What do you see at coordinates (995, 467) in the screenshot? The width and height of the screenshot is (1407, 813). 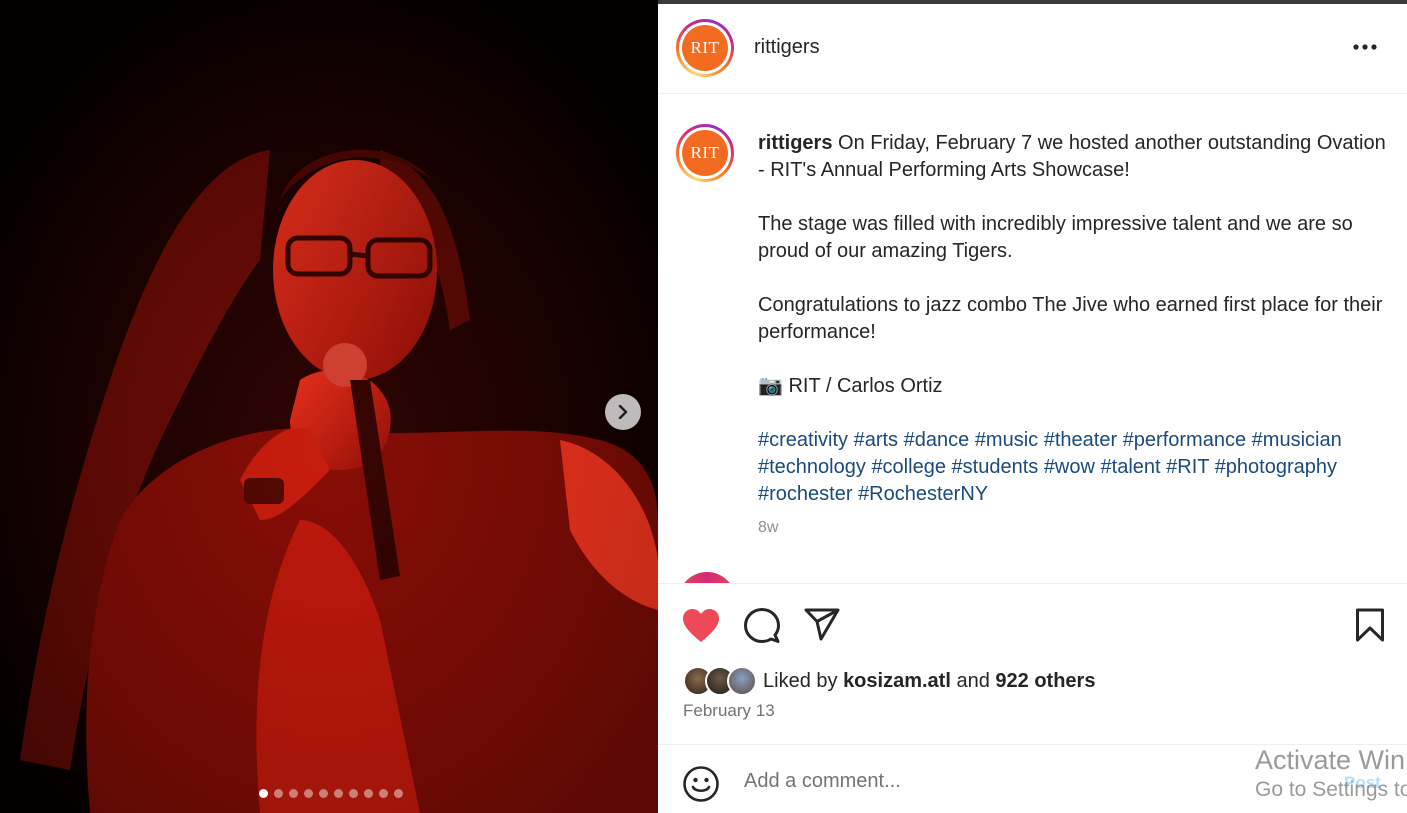 I see `hashtag-link: #students` at bounding box center [995, 467].